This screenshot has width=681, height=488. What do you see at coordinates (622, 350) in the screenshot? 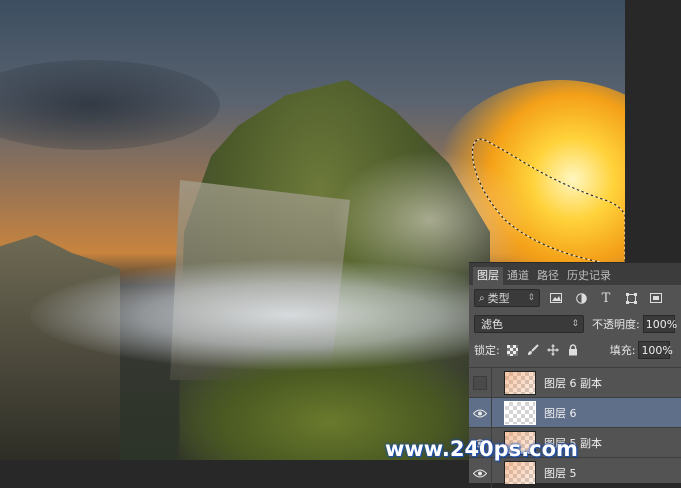
I see `fill-label: 填充:` at bounding box center [622, 350].